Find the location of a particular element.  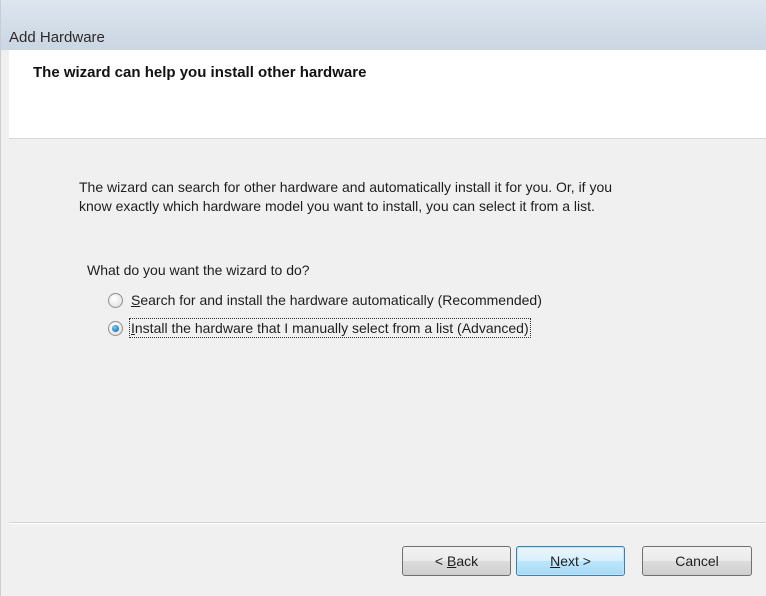

radio-button-unchecked is located at coordinates (115, 300).